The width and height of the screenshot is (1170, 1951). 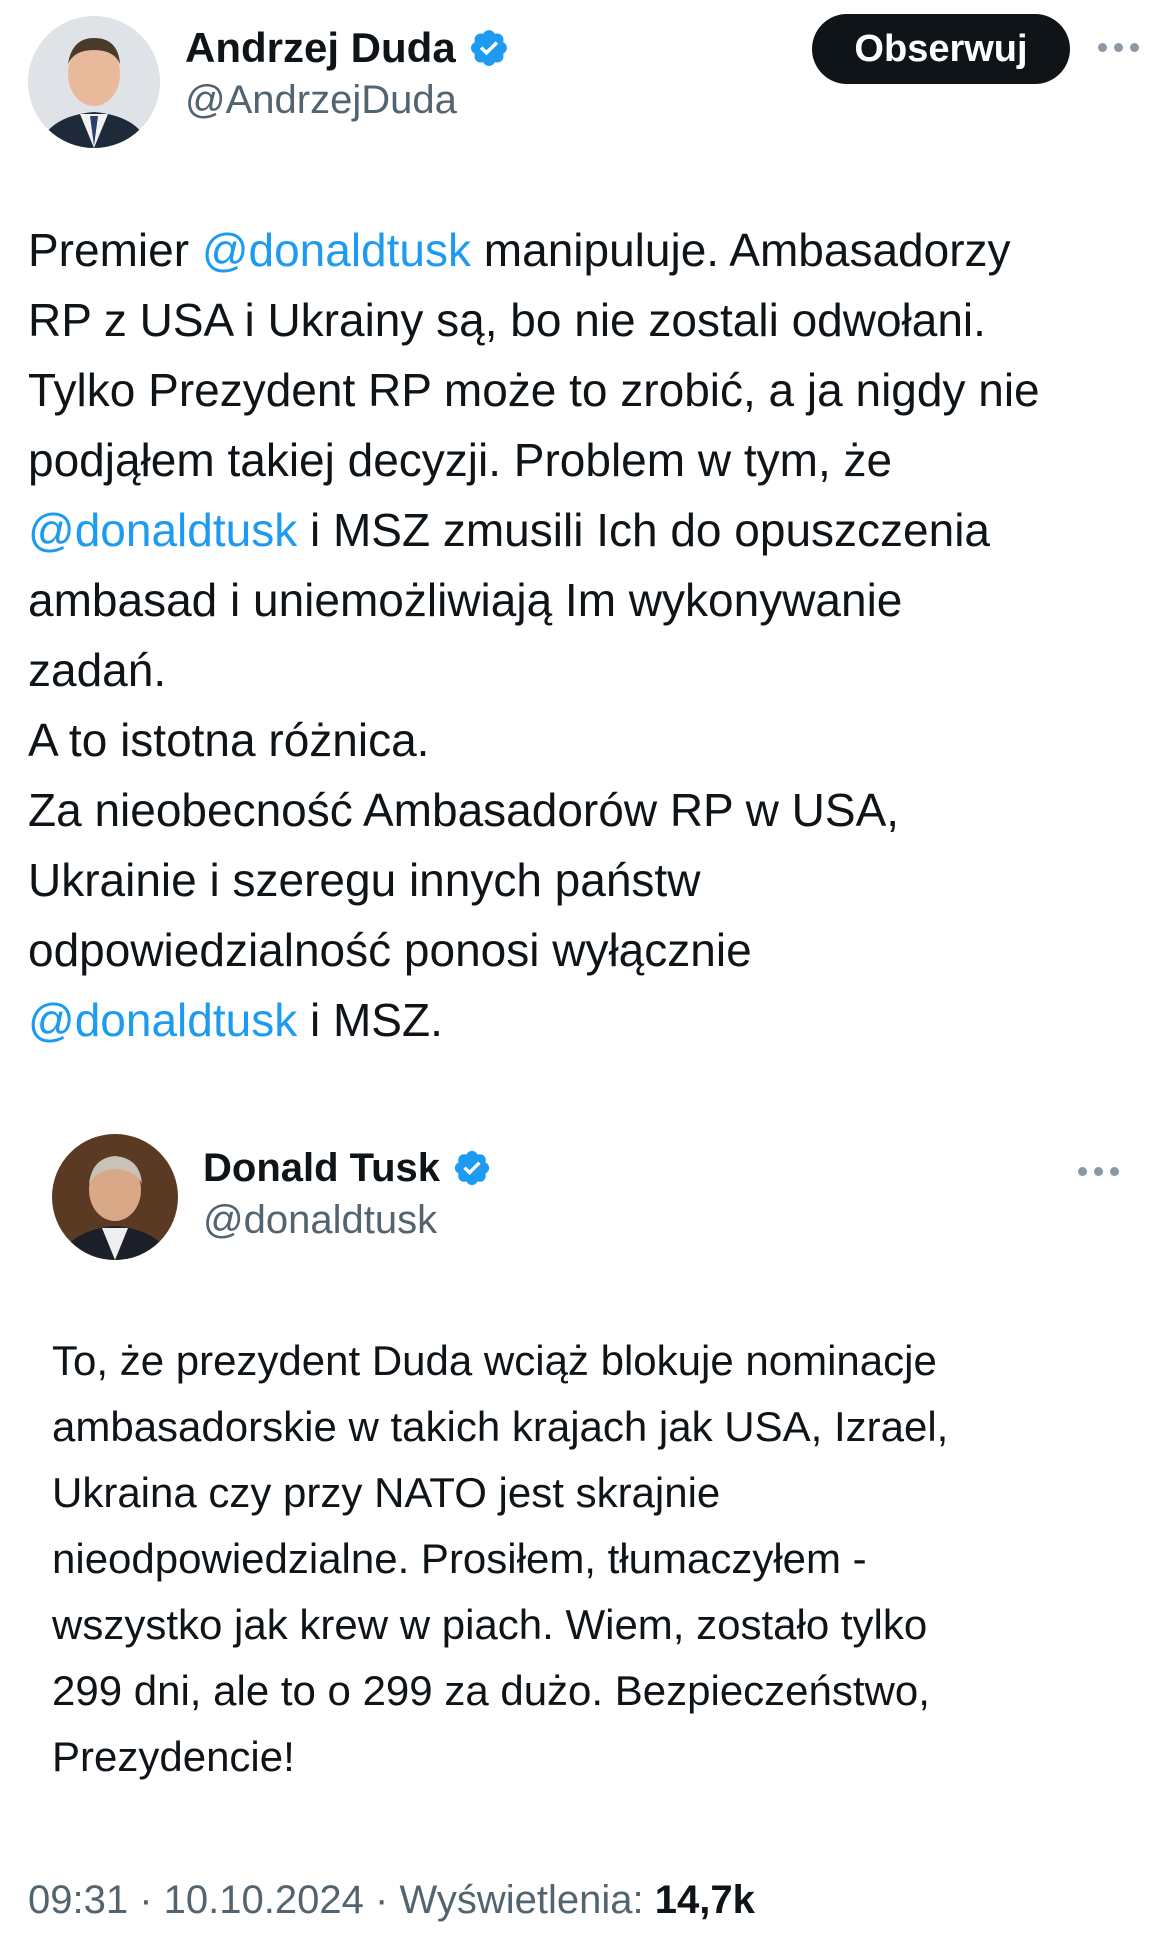 I want to click on more-options-icon, so click(x=1118, y=47).